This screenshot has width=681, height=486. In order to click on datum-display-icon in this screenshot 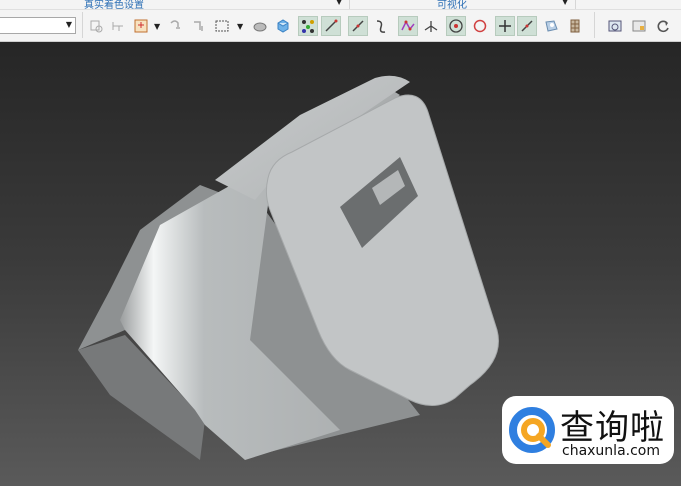, I will do `click(141, 26)`.